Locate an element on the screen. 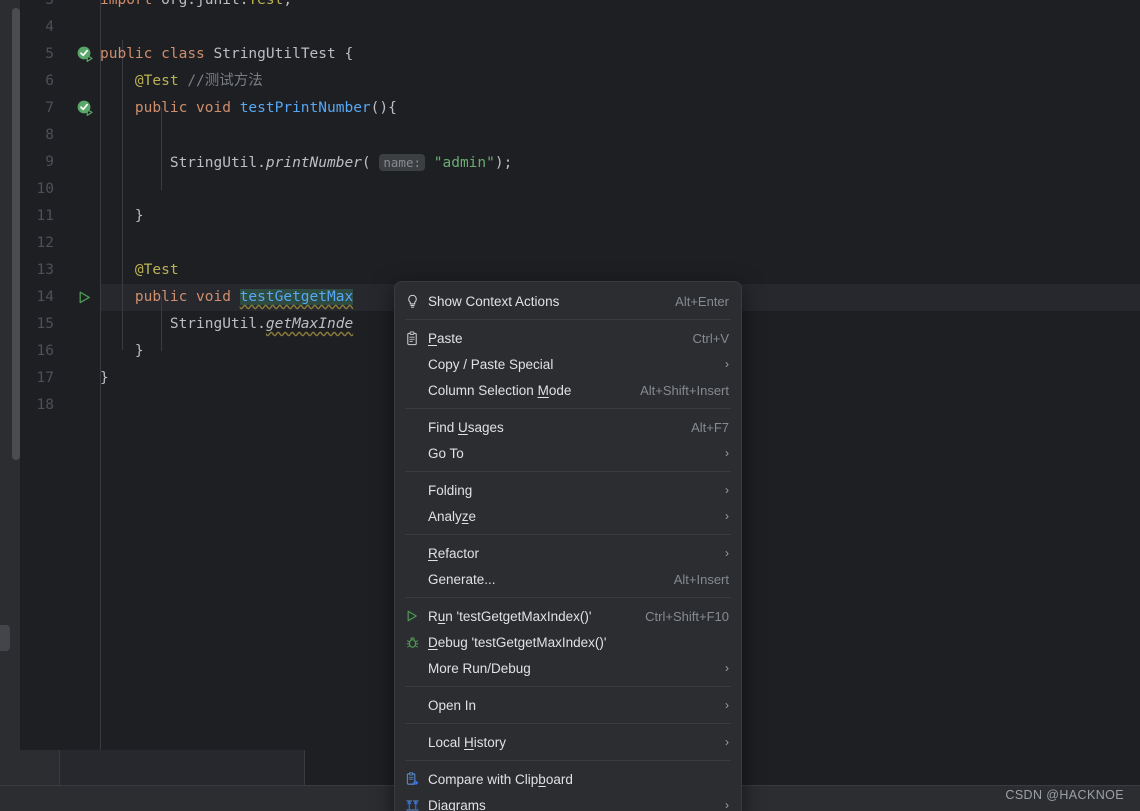 Image resolution: width=1140 pixels, height=811 pixels. menu-item-label: Run 'testGetgetMaxIndex()' is located at coordinates (510, 616).